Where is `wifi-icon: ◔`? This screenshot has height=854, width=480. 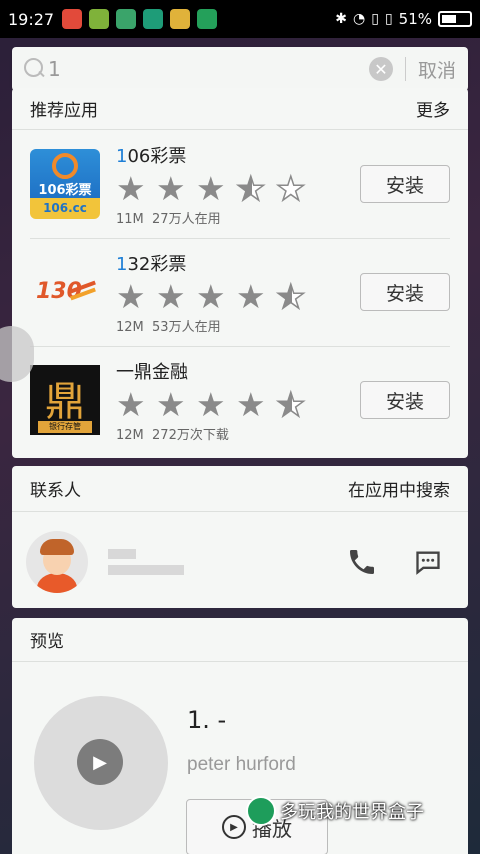 wifi-icon: ◔ is located at coordinates (359, 19).